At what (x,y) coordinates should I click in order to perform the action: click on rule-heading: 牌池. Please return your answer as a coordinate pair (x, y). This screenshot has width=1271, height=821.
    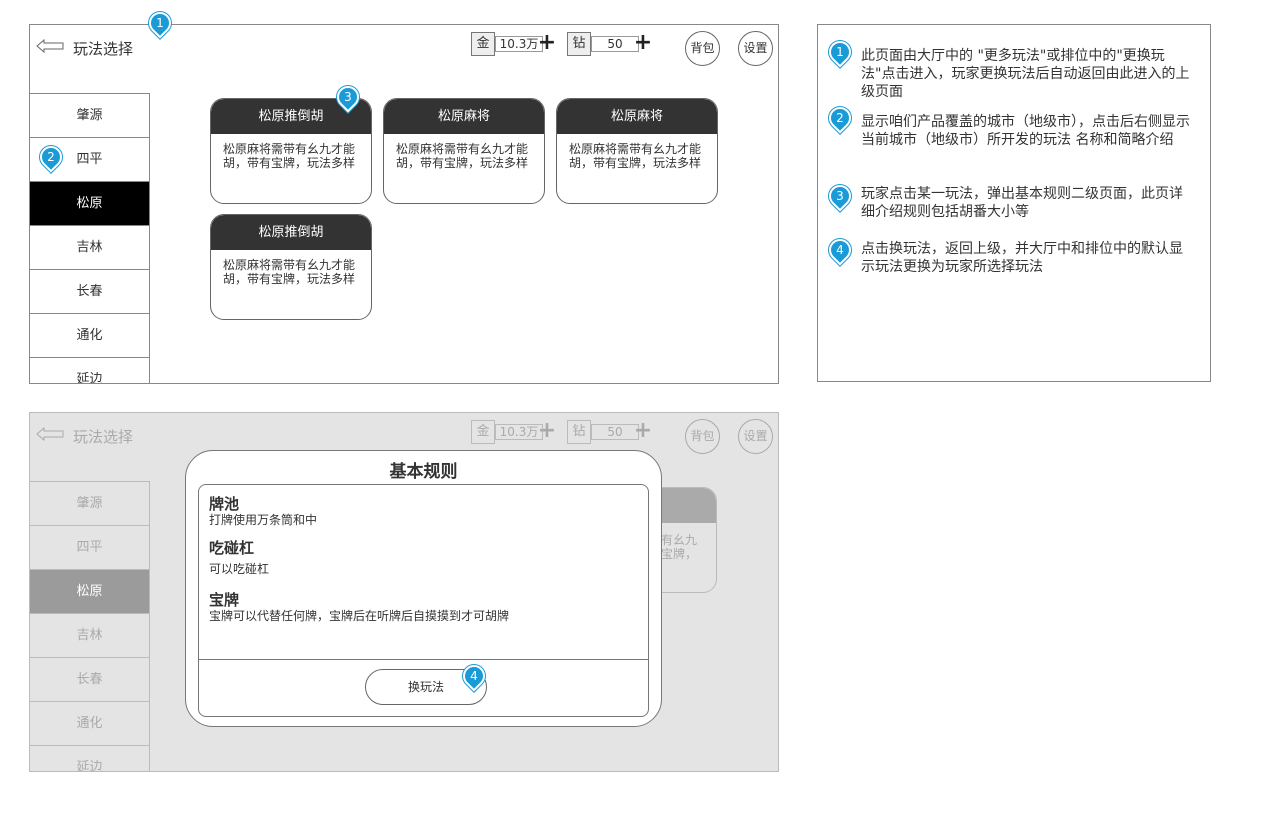
    Looking at the image, I should click on (224, 504).